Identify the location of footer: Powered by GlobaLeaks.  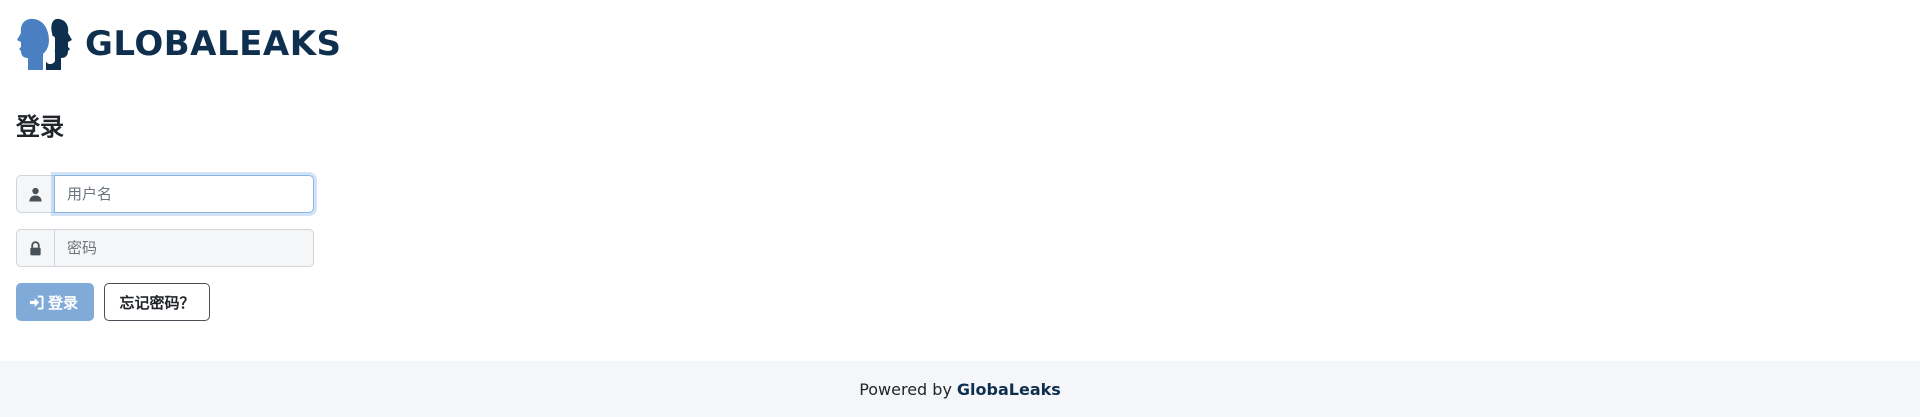
(960, 389).